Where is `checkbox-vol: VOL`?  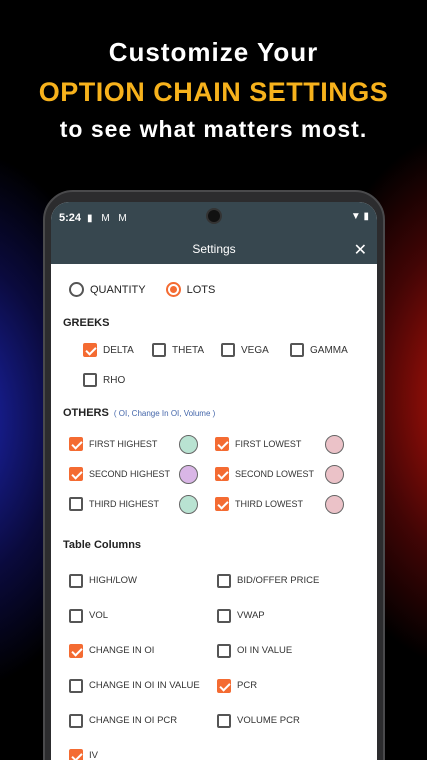 checkbox-vol: VOL is located at coordinates (143, 615).